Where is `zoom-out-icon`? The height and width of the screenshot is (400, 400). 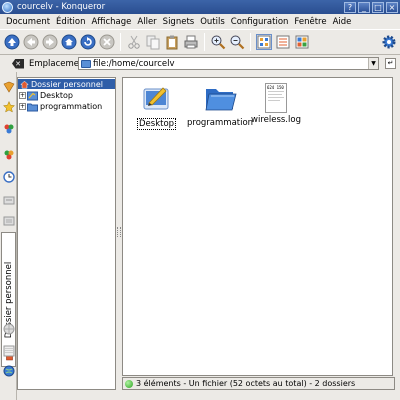 zoom-out-icon is located at coordinates (237, 42).